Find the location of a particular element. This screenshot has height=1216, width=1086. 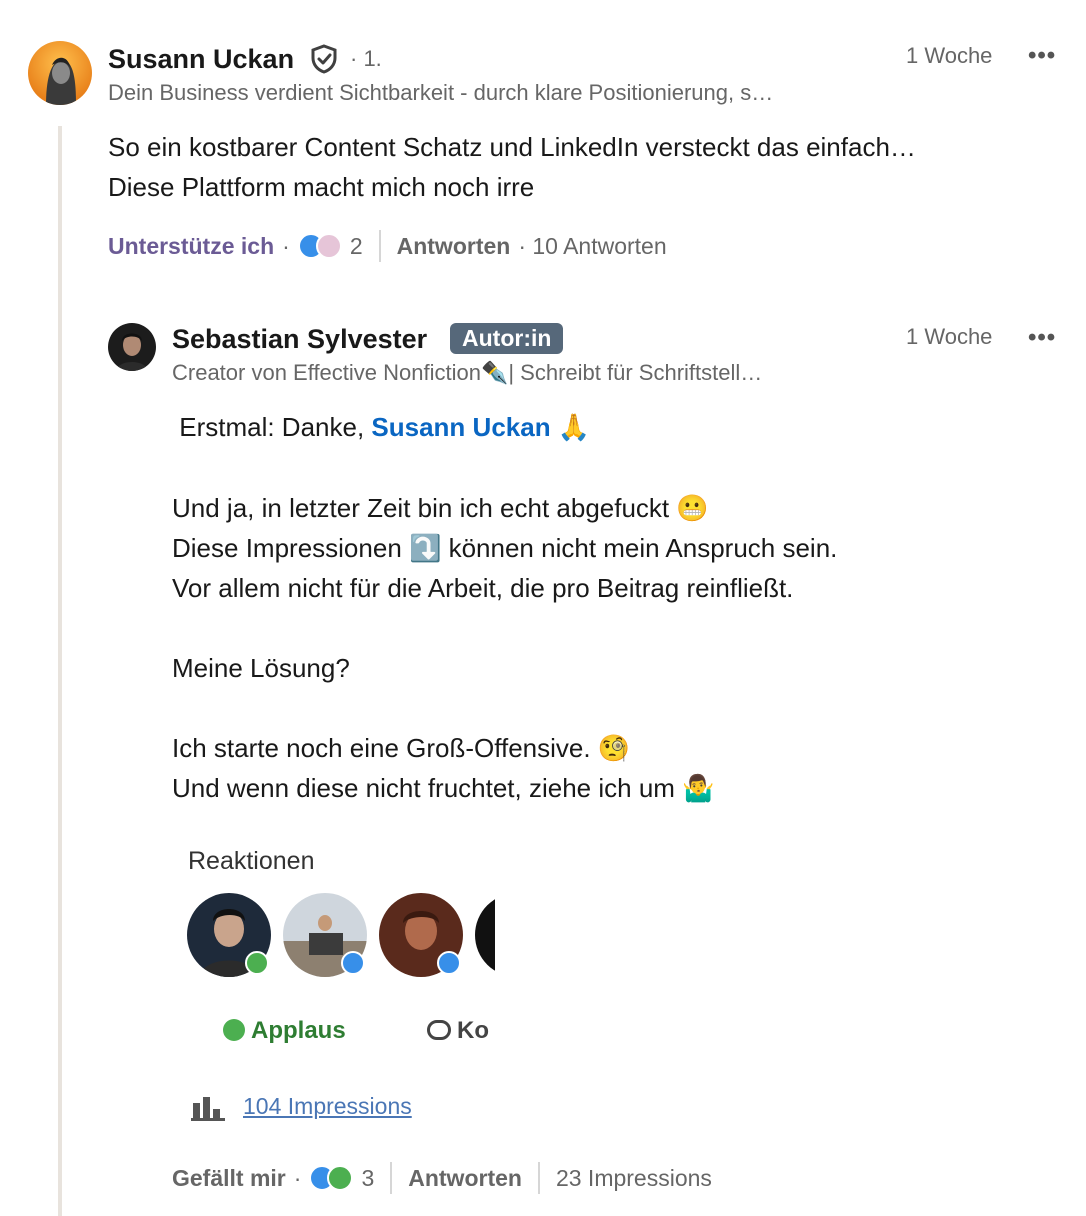

comment-timestamp: 1 Woche is located at coordinates (949, 55).